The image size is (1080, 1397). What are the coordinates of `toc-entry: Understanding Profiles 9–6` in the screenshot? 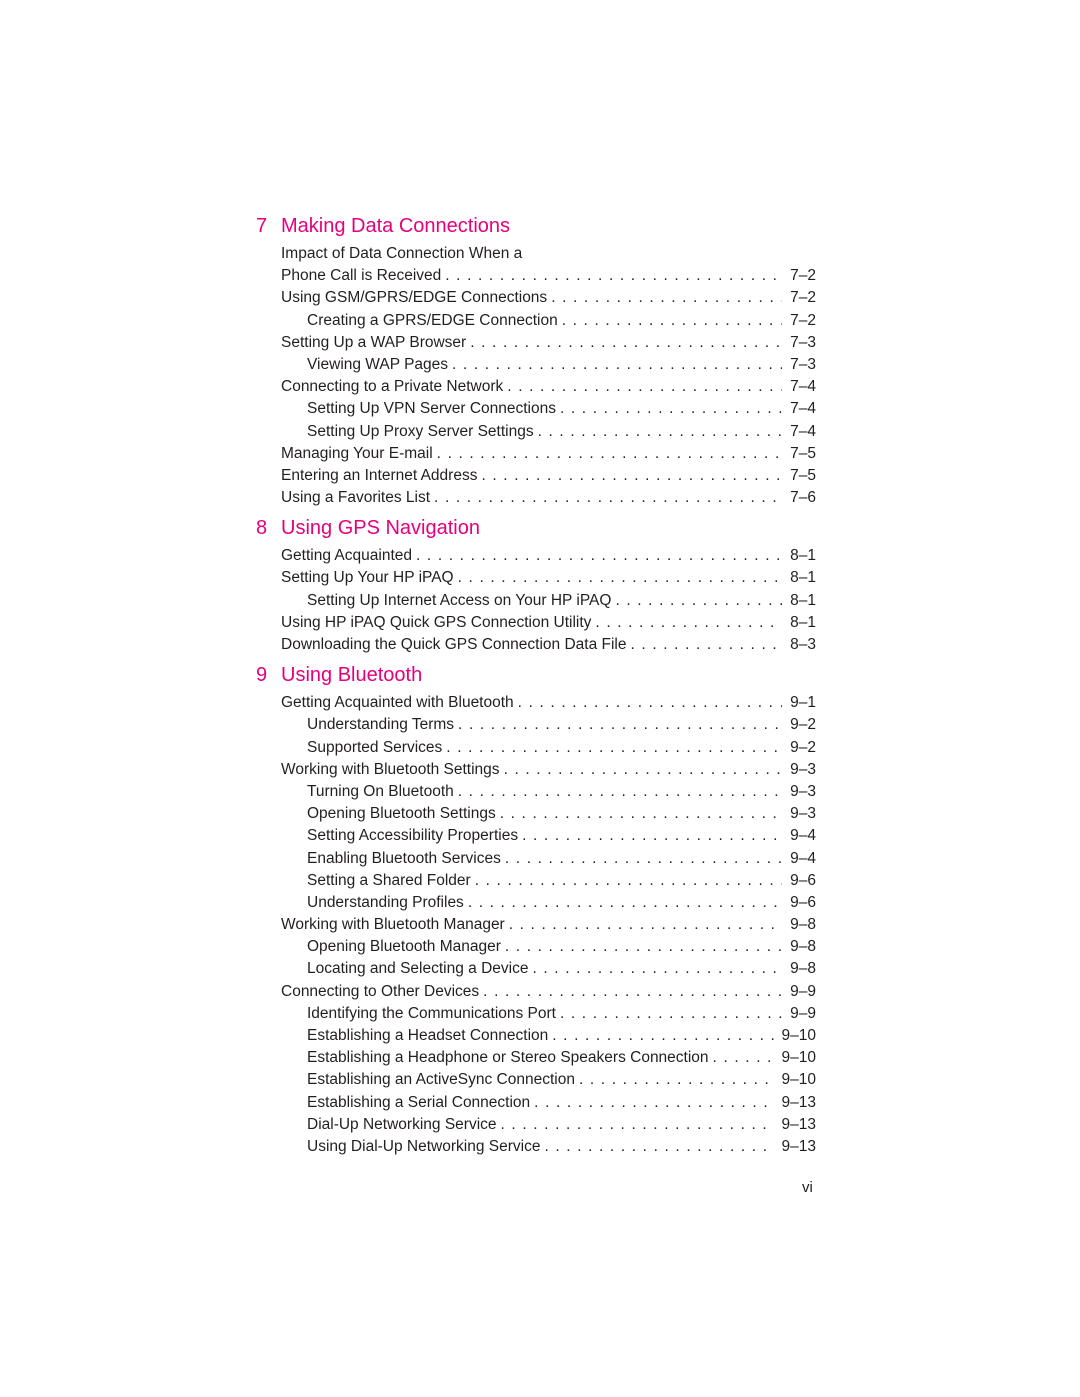 It's located at (536, 903).